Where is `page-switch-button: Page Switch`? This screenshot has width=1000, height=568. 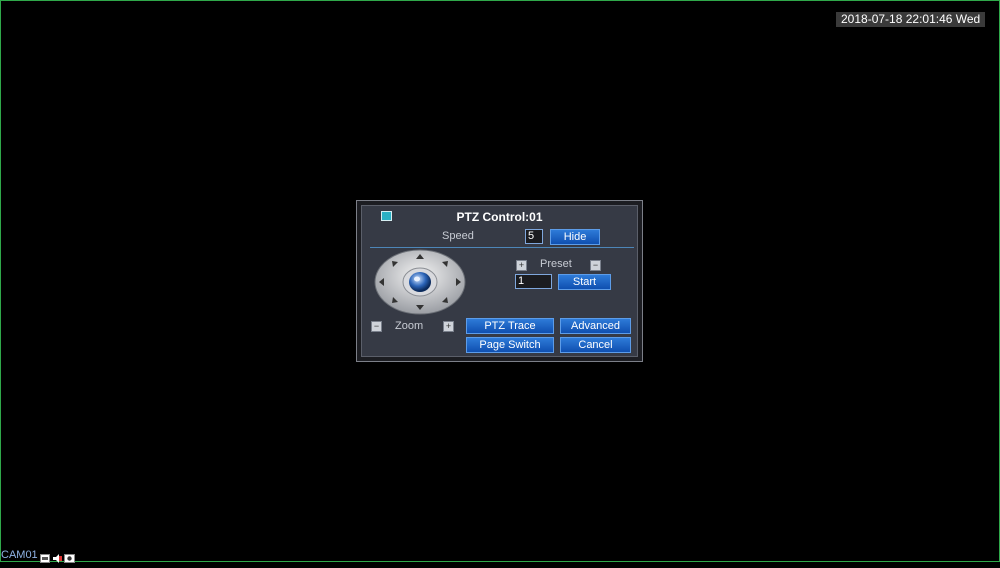
page-switch-button: Page Switch is located at coordinates (510, 345).